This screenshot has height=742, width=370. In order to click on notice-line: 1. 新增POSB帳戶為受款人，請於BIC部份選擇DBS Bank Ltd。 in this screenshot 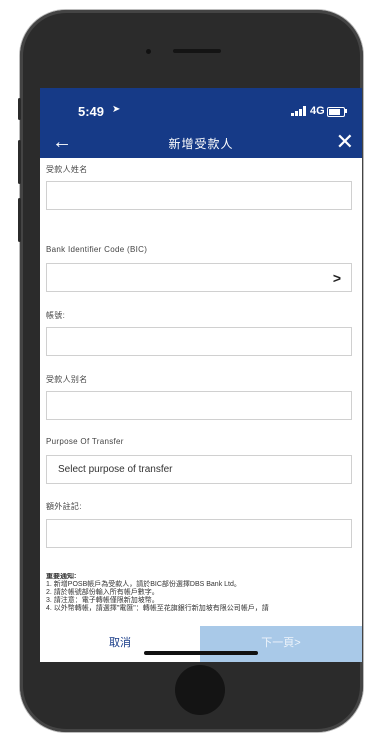, I will do `click(143, 584)`.